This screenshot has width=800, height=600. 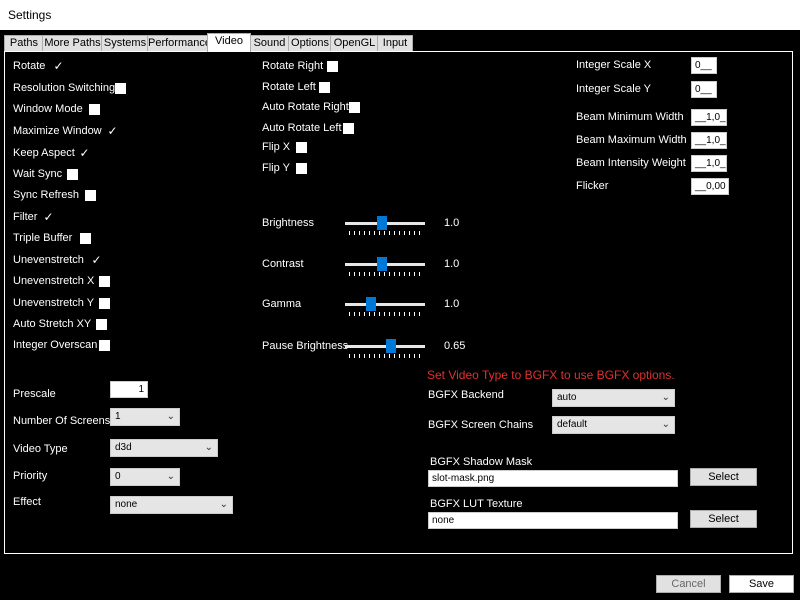 I want to click on slider-label-gamma: Gamma, so click(x=282, y=304).